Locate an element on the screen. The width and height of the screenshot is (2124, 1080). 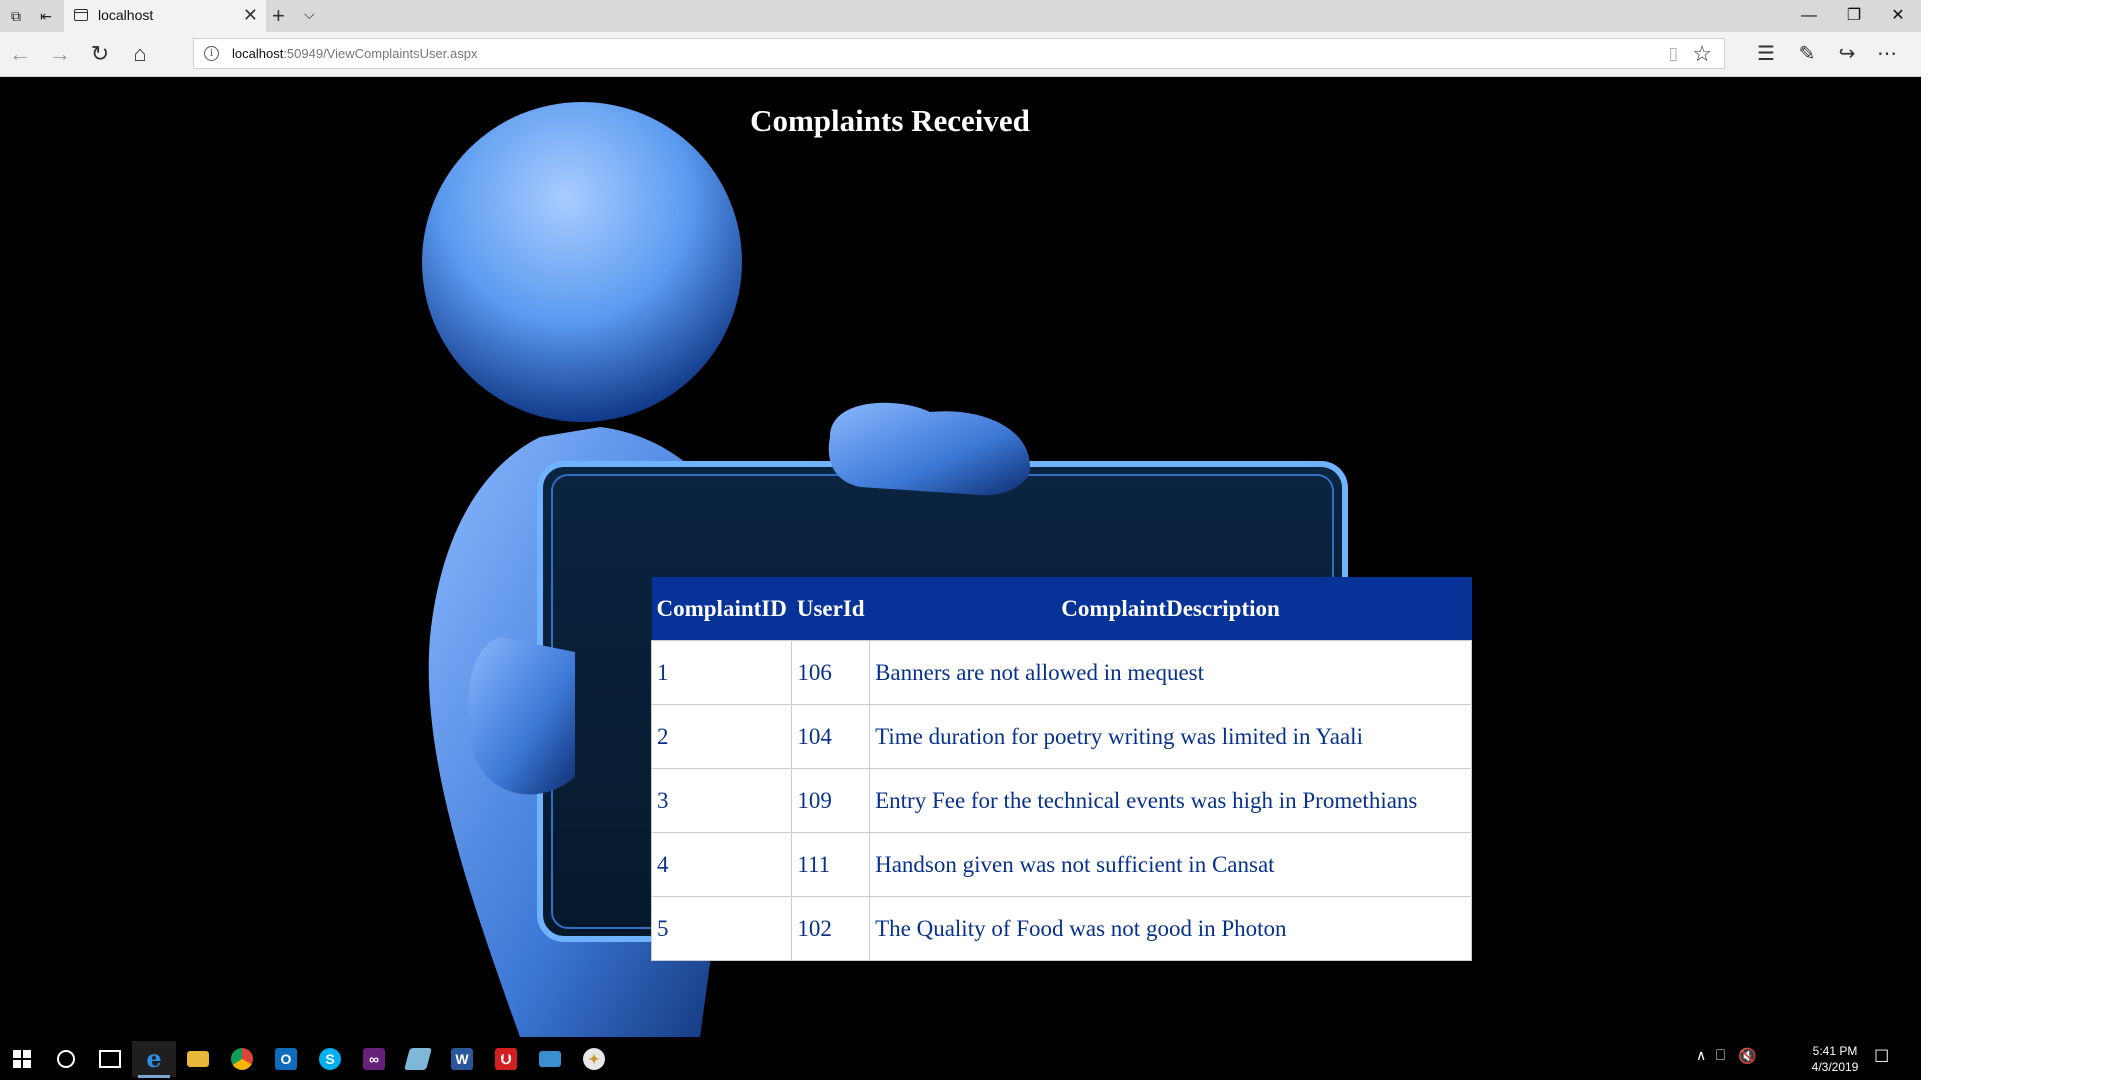
search-button is located at coordinates (66, 1059).